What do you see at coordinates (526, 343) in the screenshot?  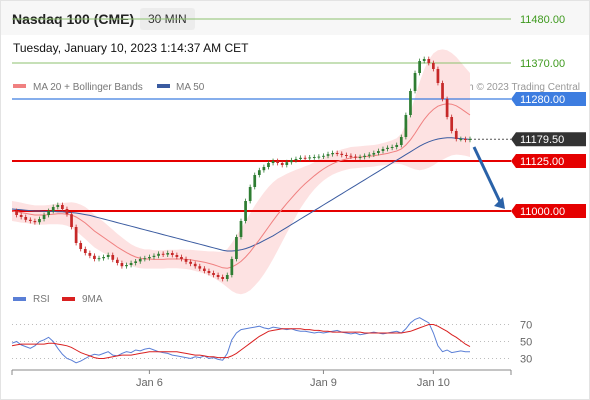 I see `rsi-tick-label: 50` at bounding box center [526, 343].